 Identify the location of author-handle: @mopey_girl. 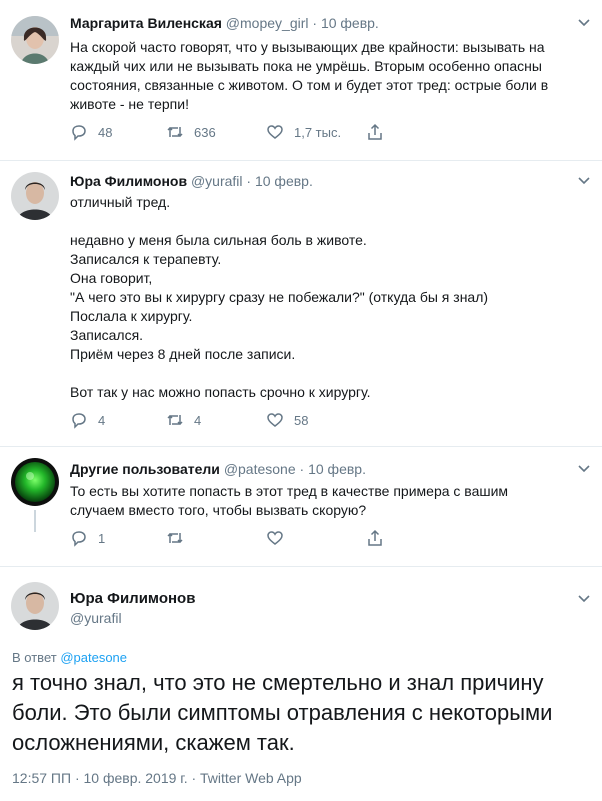
(267, 23).